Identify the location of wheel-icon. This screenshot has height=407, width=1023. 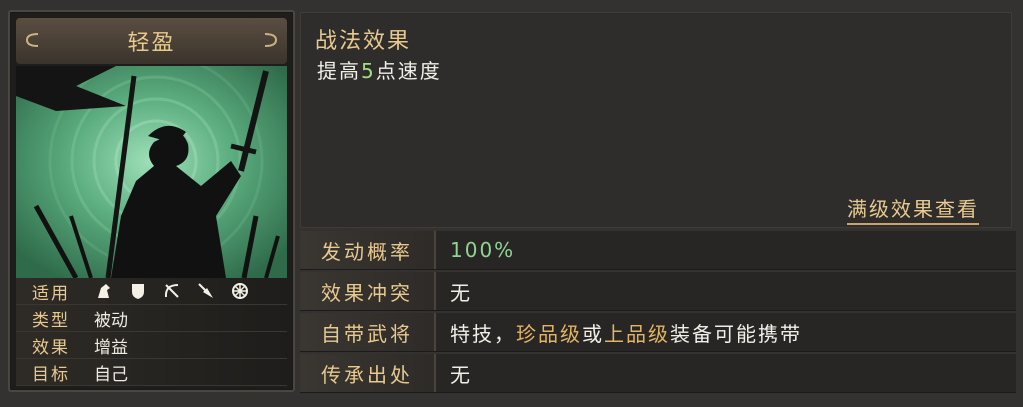
(240, 291).